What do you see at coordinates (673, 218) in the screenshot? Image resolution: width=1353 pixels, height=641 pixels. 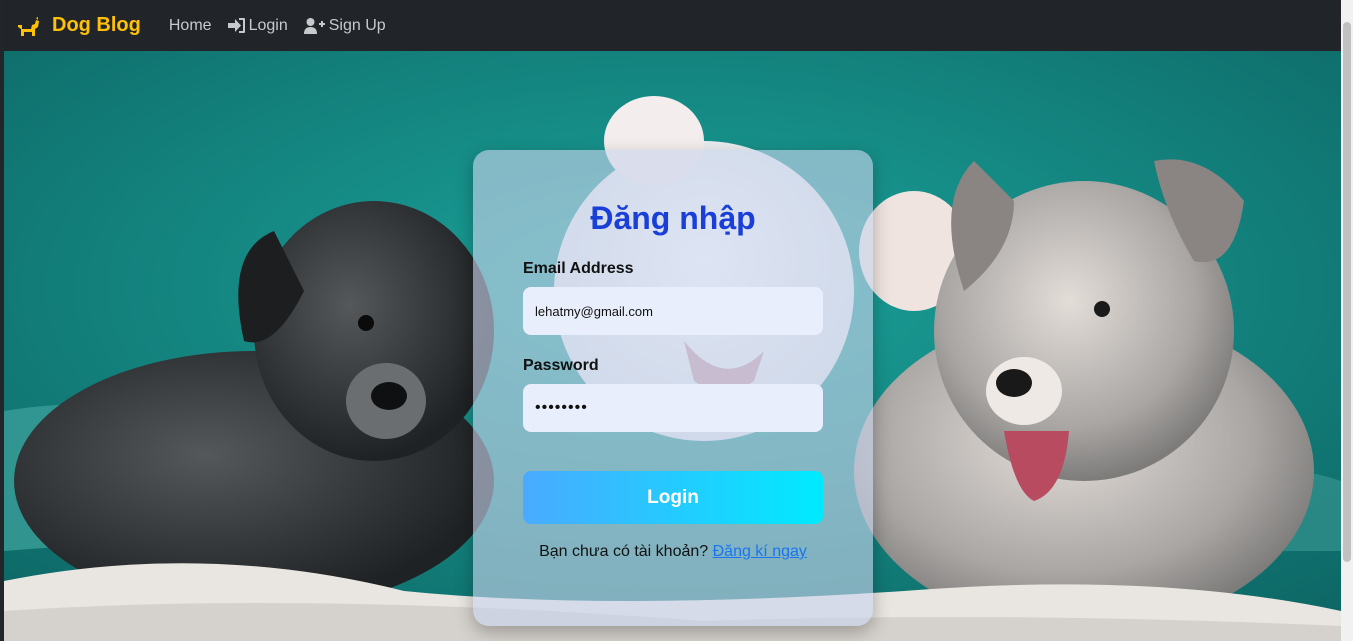 I see `login-title: Đăng nhập` at bounding box center [673, 218].